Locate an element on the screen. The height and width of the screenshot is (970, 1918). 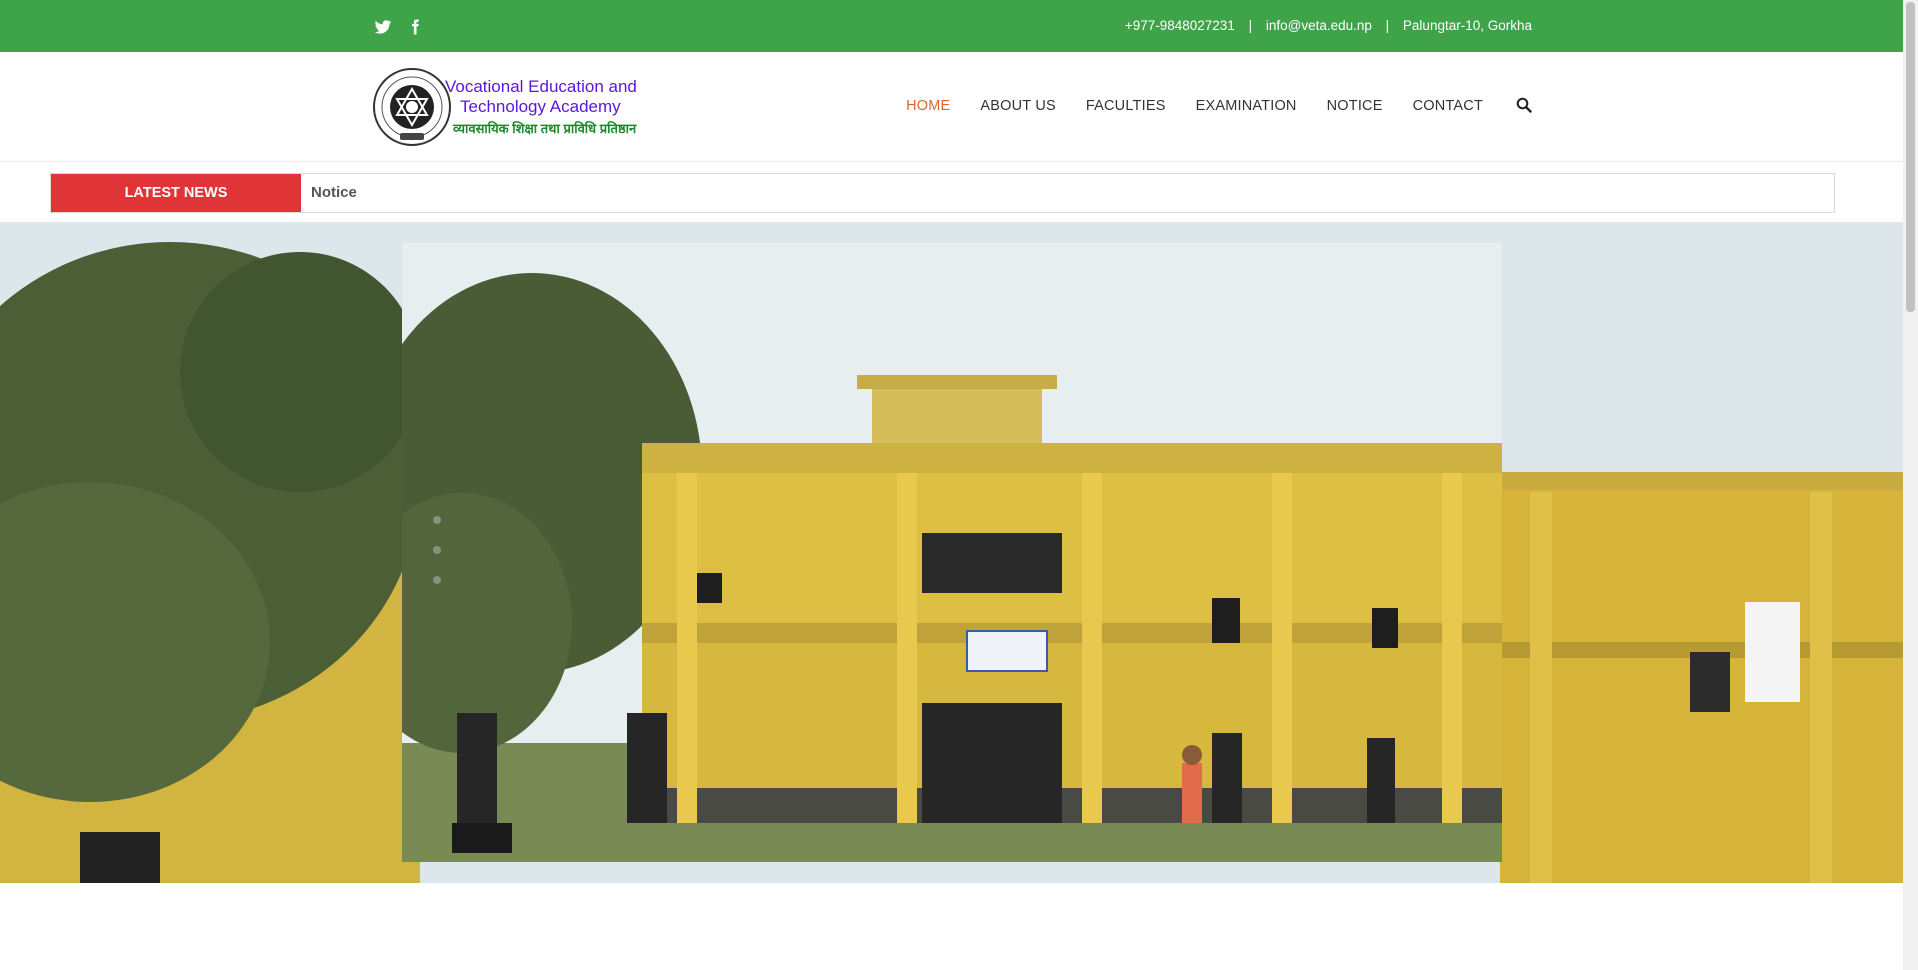
facebook-icon is located at coordinates (415, 27).